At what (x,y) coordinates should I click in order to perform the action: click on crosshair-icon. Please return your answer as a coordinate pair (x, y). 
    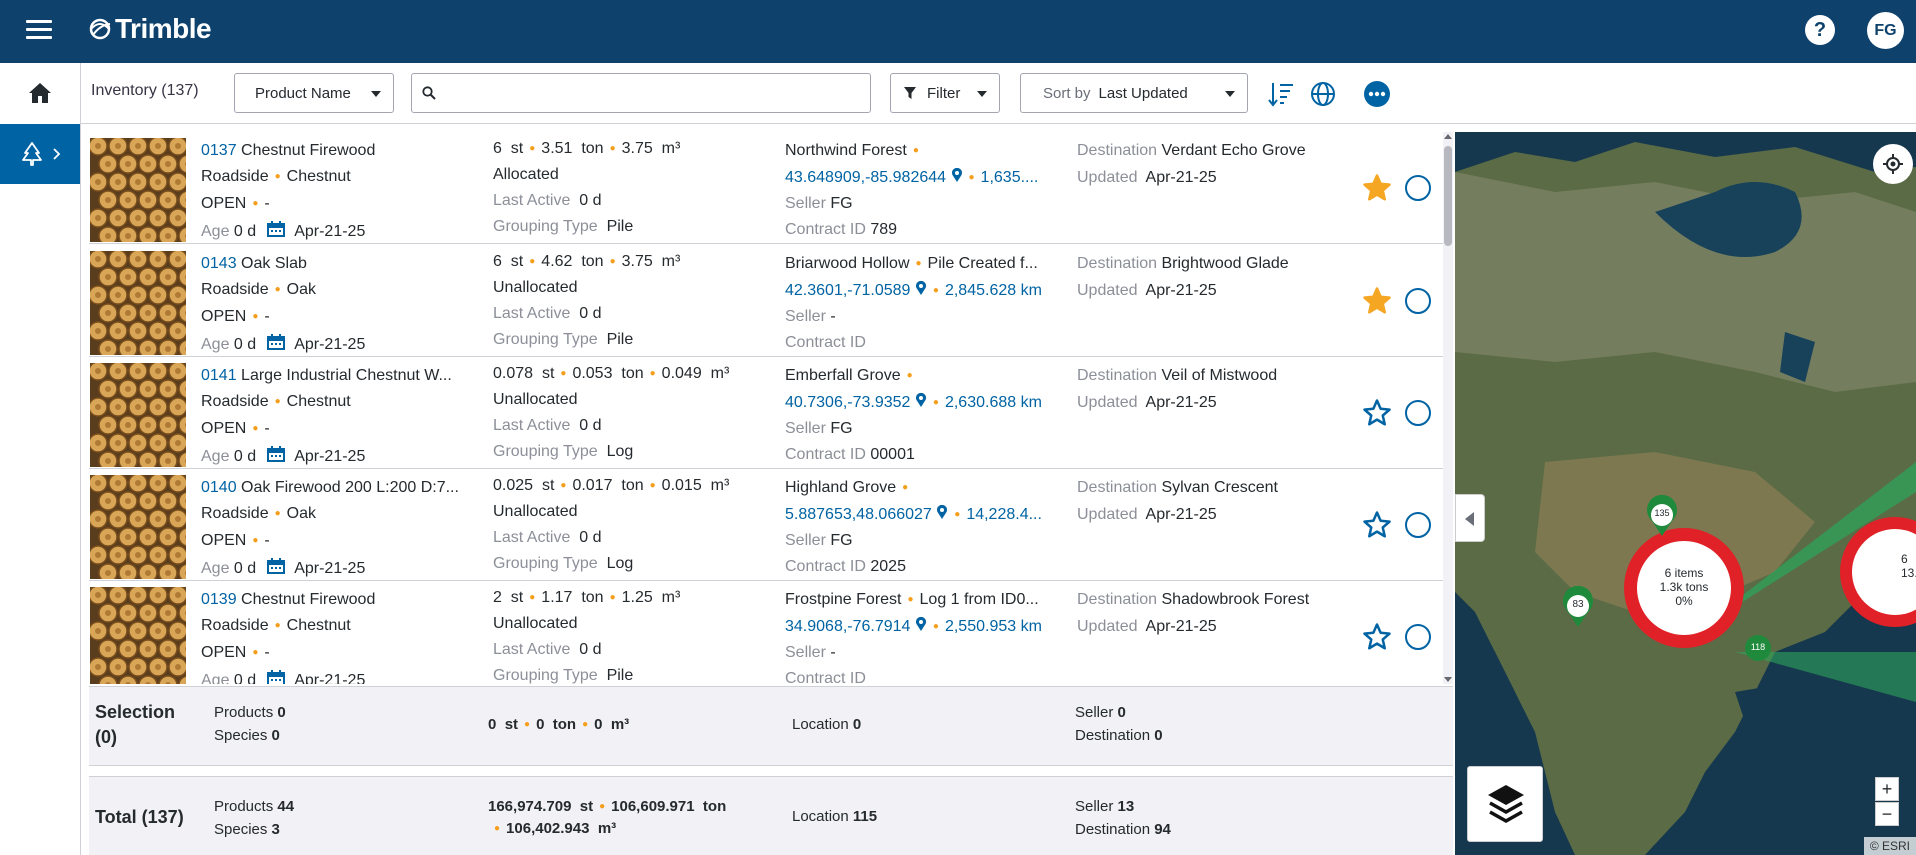
    Looking at the image, I should click on (1893, 164).